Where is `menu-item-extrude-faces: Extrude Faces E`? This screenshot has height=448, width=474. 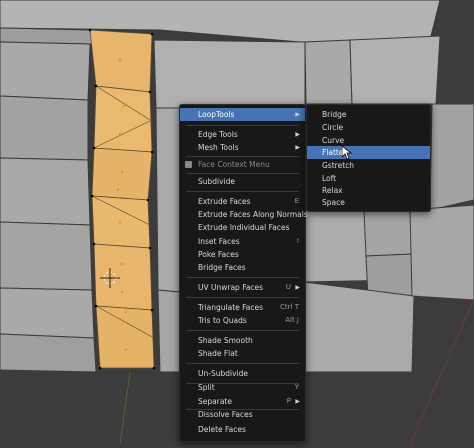 menu-item-extrude-faces: Extrude Faces E is located at coordinates (242, 201).